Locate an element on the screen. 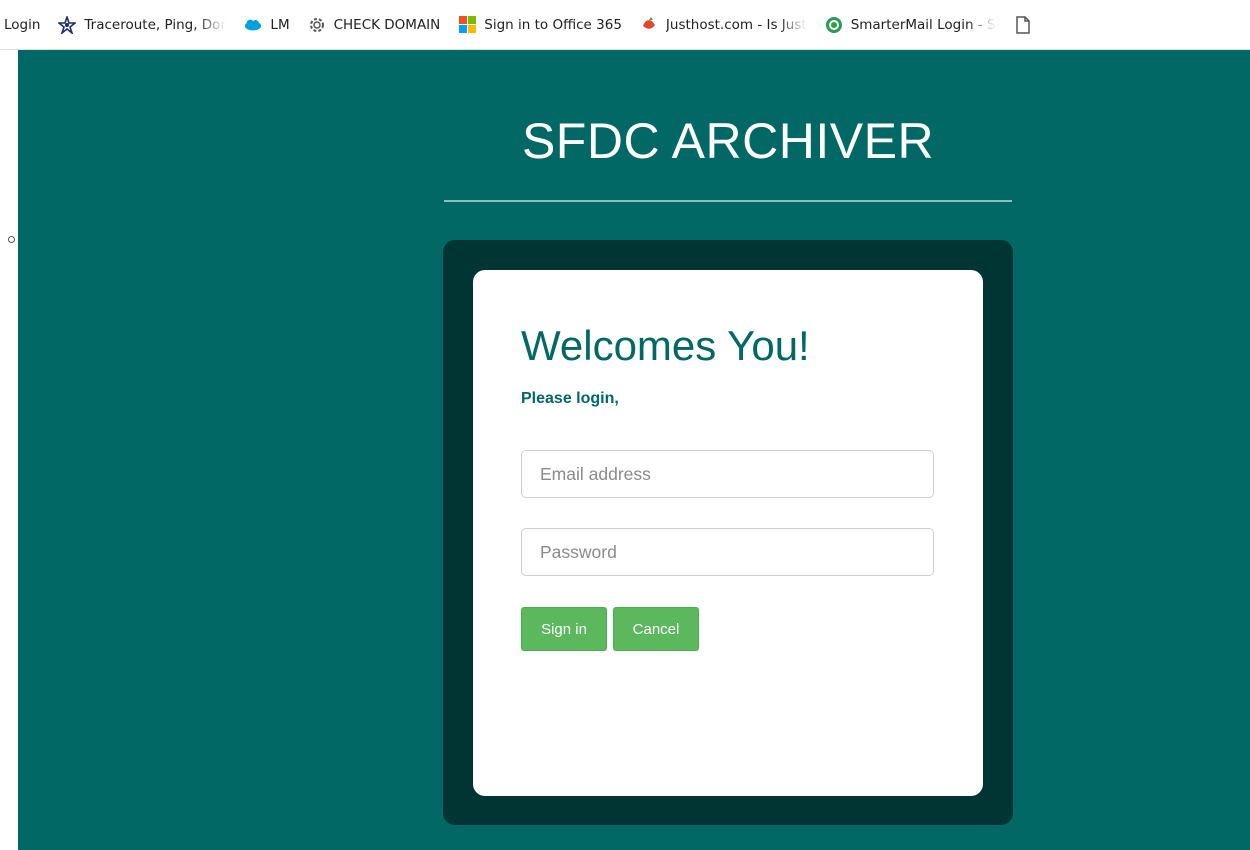 The image size is (1250, 850). smartermail-icon is located at coordinates (834, 25).